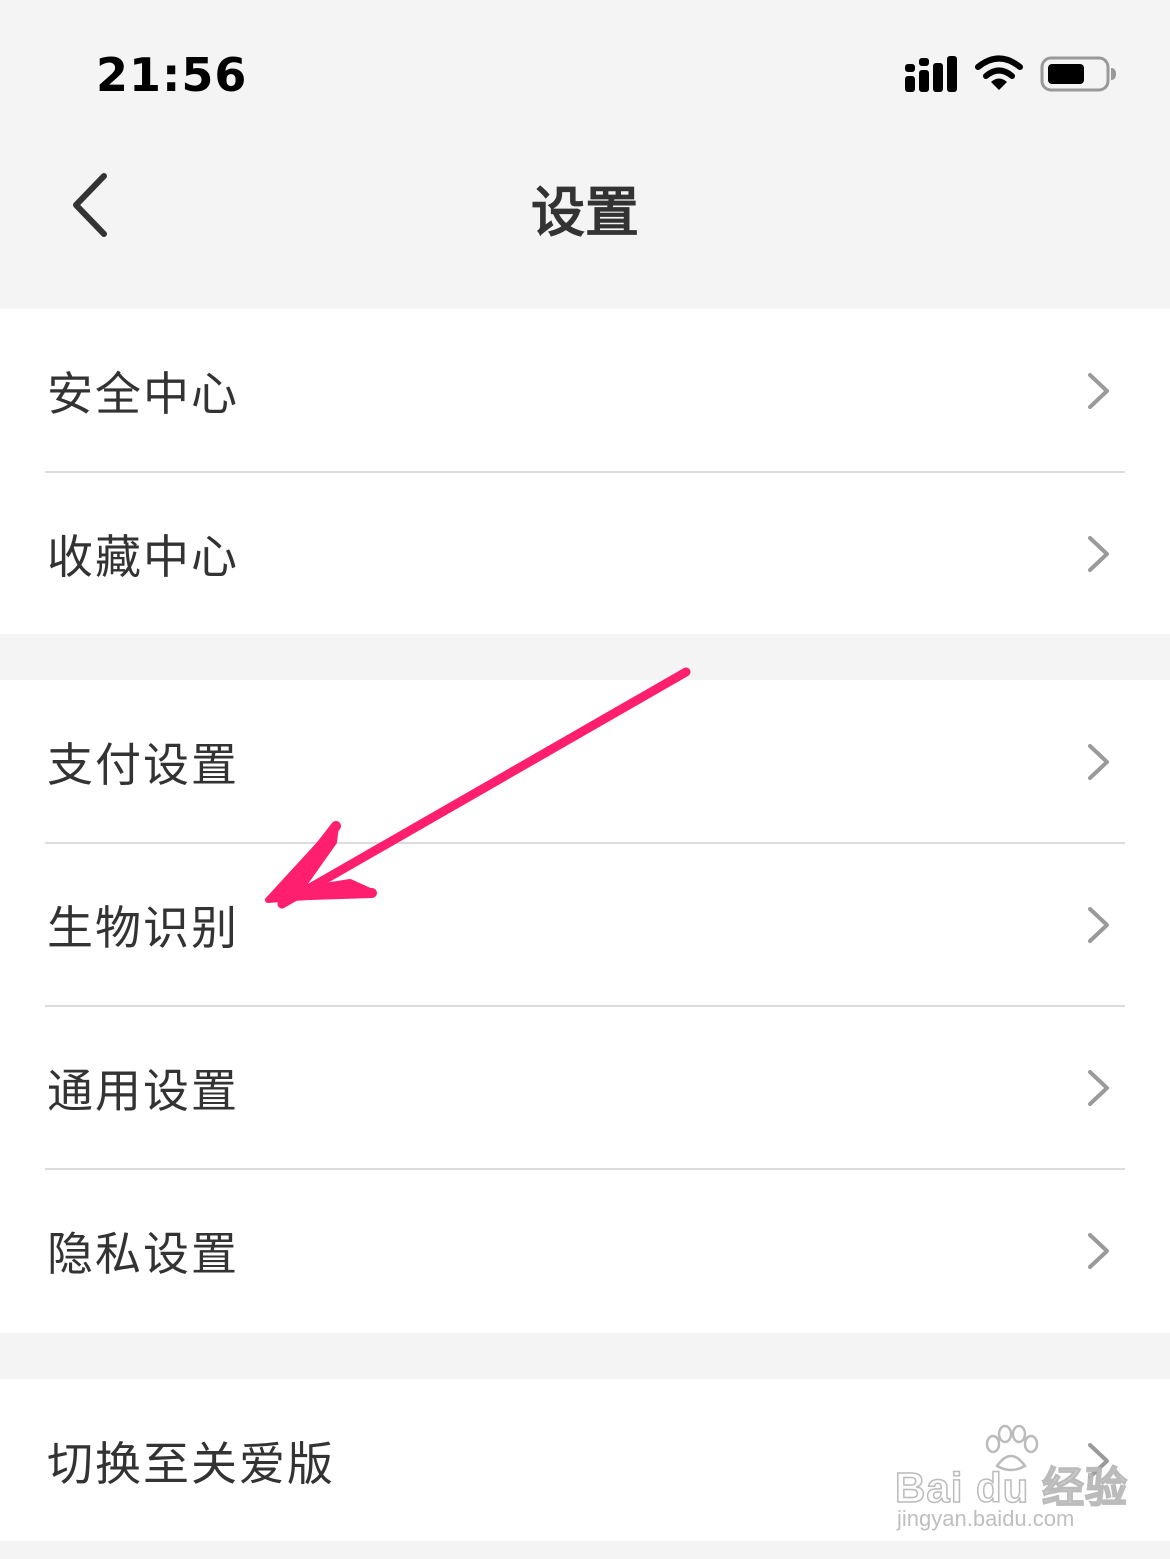 This screenshot has height=1559, width=1170. I want to click on row-label: 隐私设置, so click(143, 1253).